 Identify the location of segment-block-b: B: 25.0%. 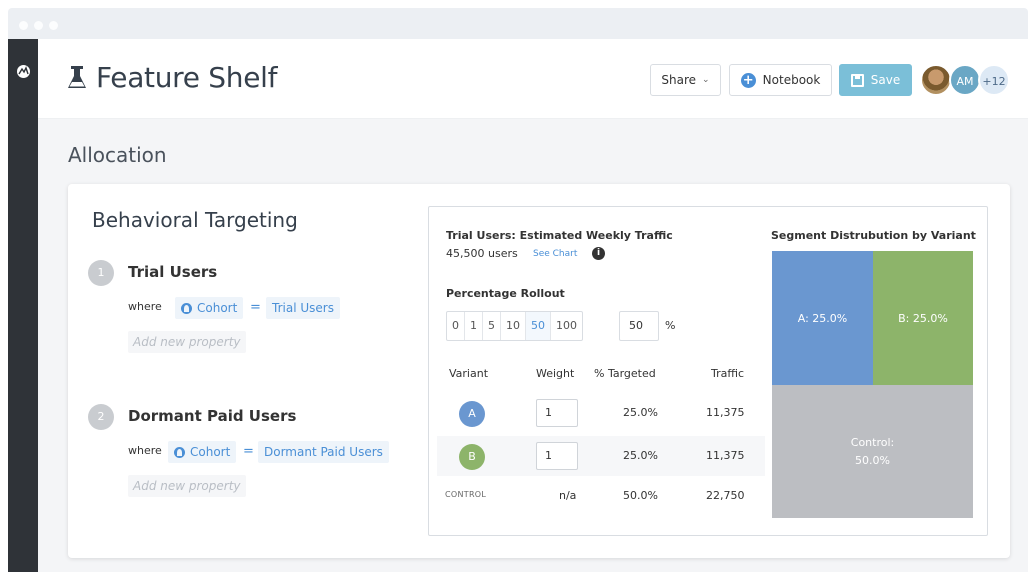
(923, 318).